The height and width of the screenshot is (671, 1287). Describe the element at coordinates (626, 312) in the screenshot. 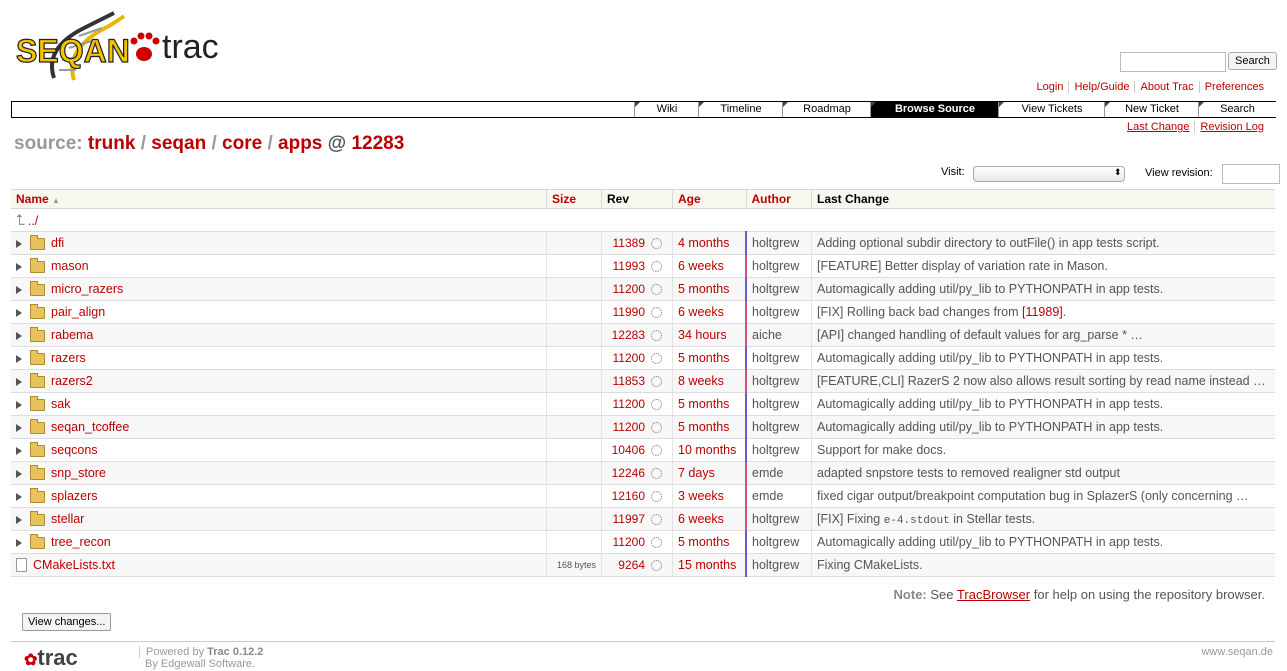

I see `rev-link: 11990` at that location.